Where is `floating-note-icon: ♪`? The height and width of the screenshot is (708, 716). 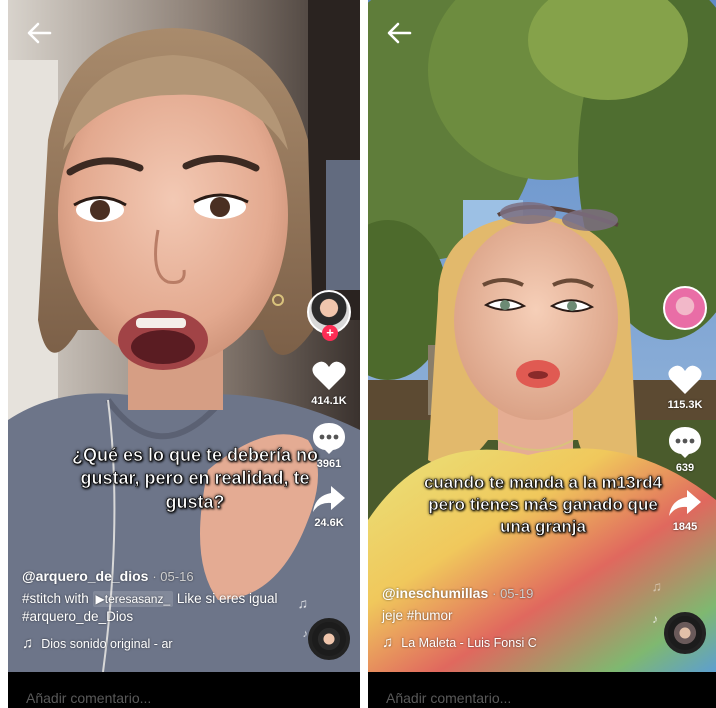 floating-note-icon: ♪ is located at coordinates (655, 619).